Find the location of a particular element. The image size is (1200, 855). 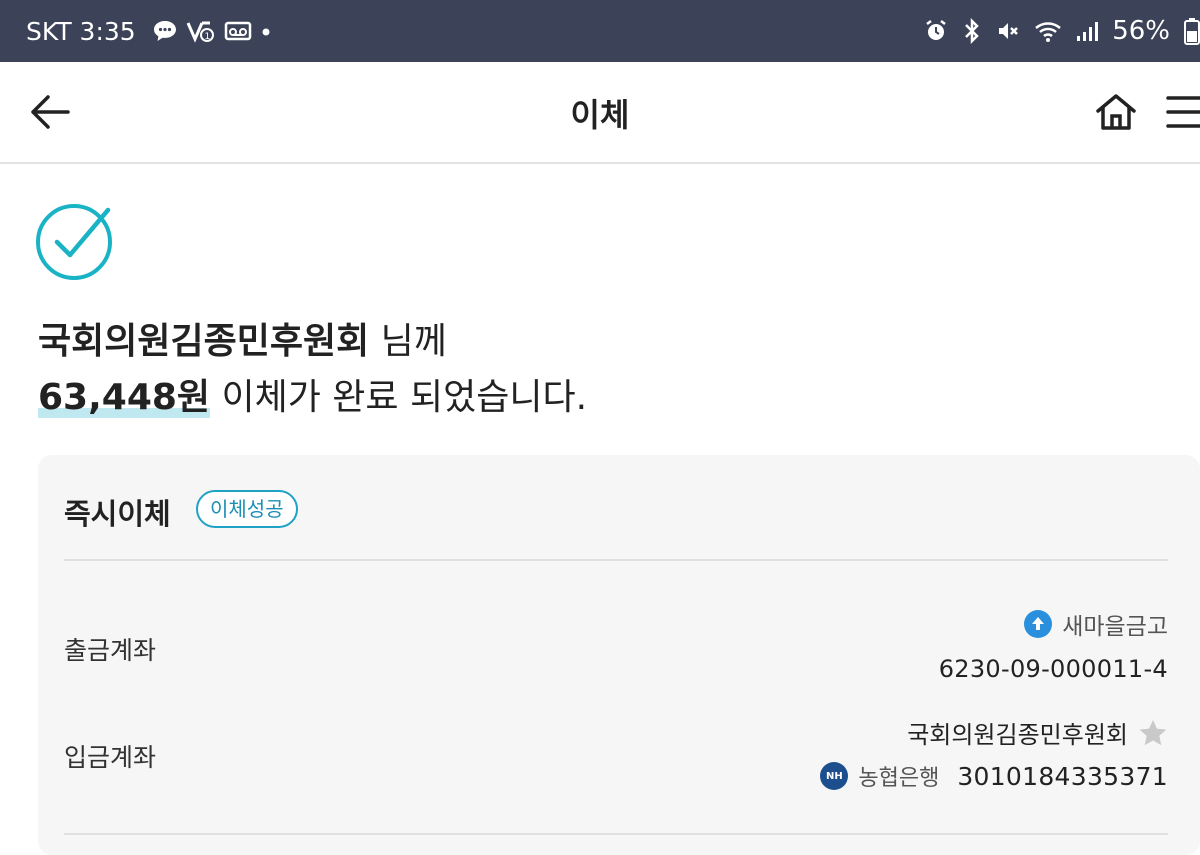

app-header: 이체 is located at coordinates (600, 113).